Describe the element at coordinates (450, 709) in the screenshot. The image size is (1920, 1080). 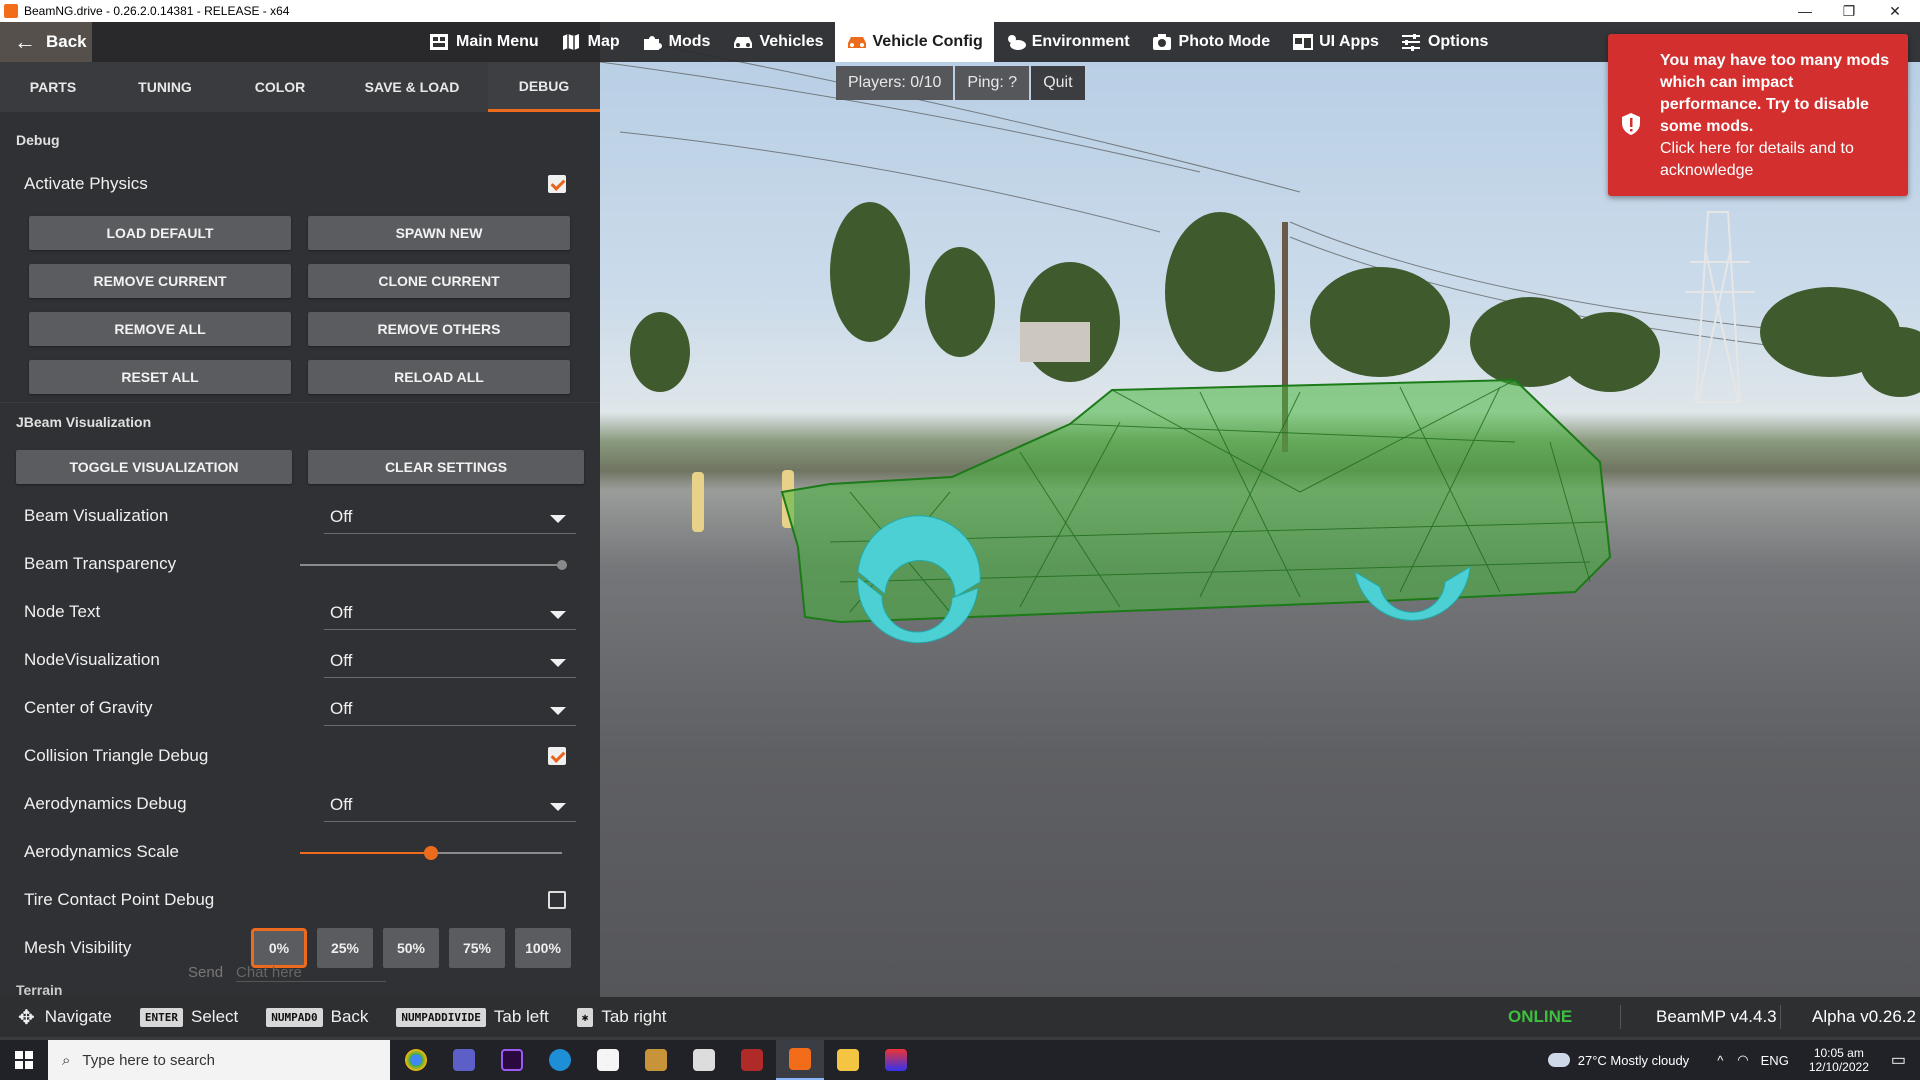
I see `center-of-gravity-select: Off` at that location.